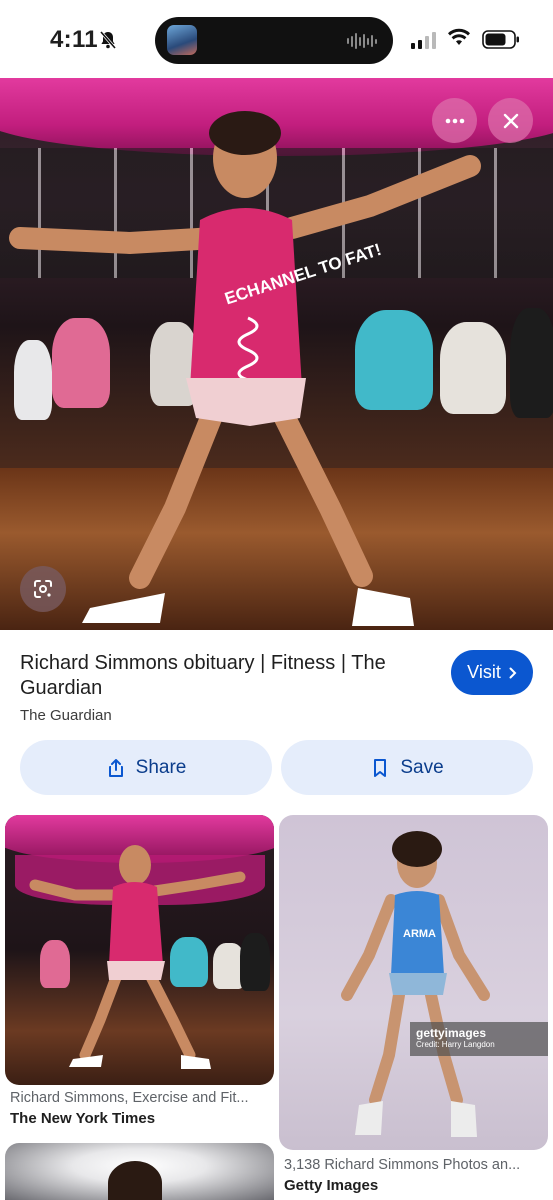 This screenshot has width=553, height=1200. I want to click on visit-button: Visit, so click(492, 672).